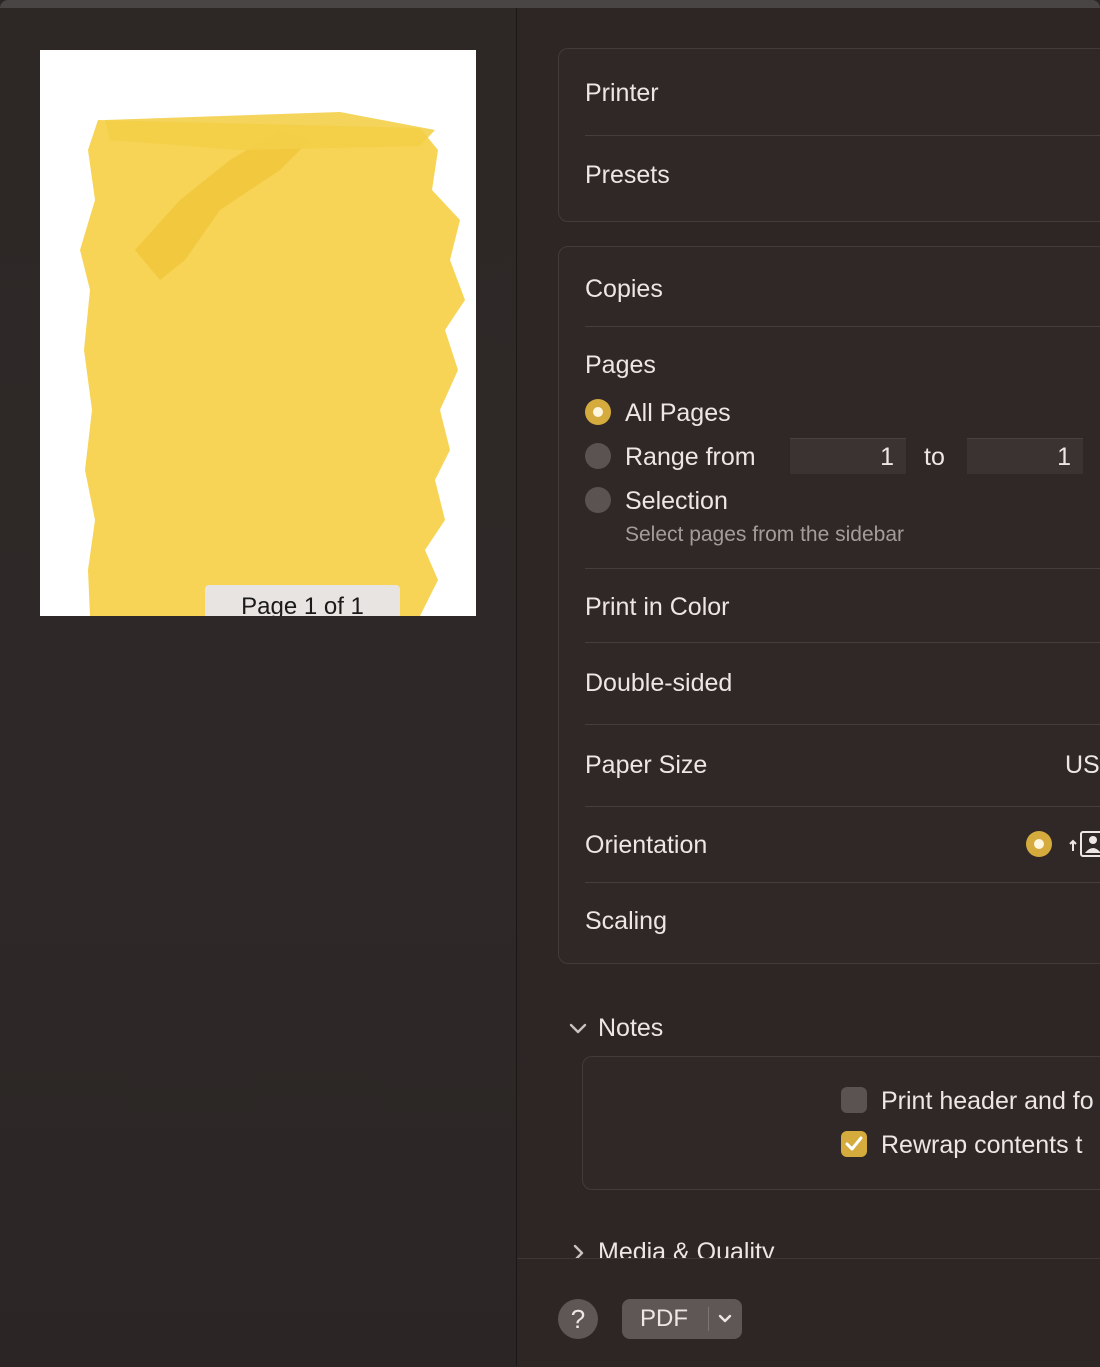 The height and width of the screenshot is (1367, 1100). What do you see at coordinates (990, 1101) in the screenshot?
I see `print-header-footer-label: Print header and fo` at bounding box center [990, 1101].